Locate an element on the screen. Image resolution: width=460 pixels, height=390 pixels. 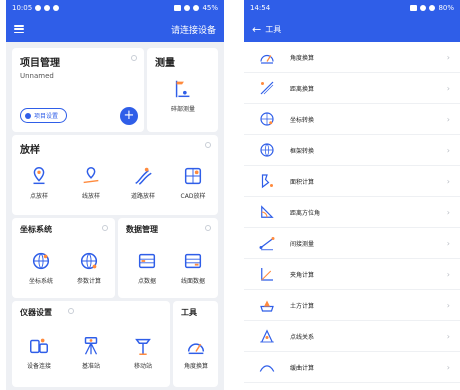
project-card: 项目管理 Unnamed 项目设置 + is located at coordinates (78, 90).